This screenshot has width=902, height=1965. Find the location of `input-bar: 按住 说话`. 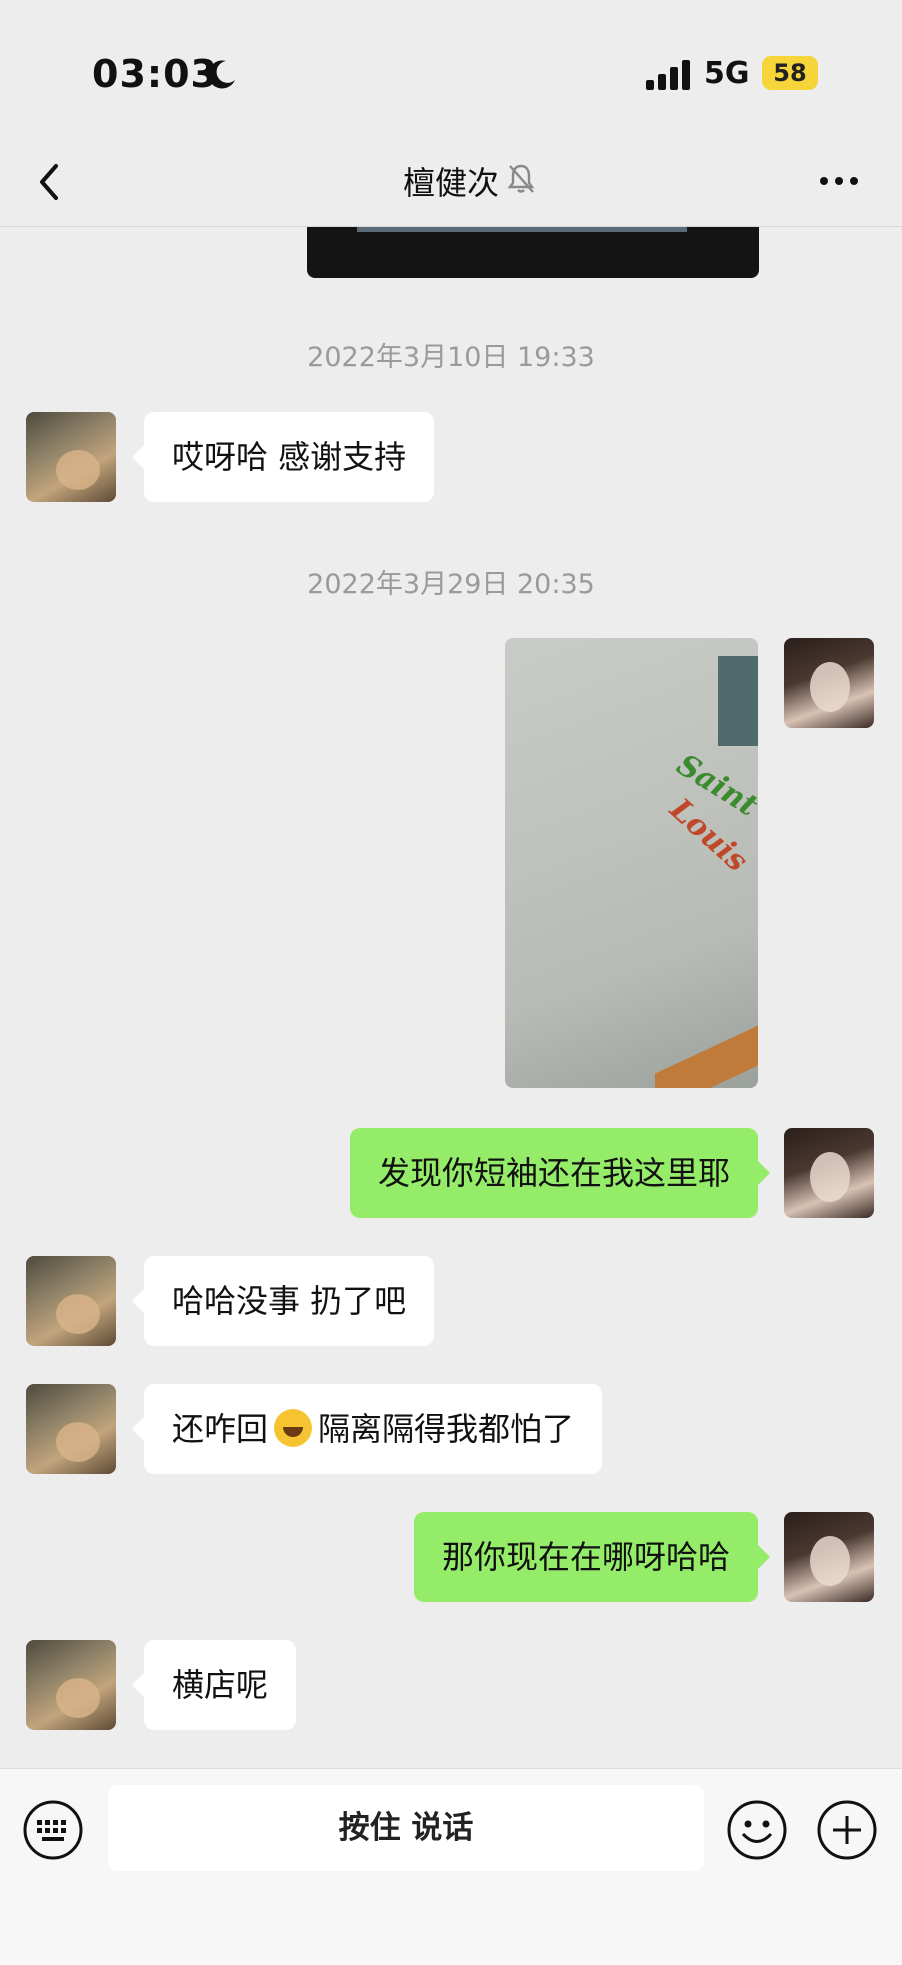

input-bar: 按住 说话 is located at coordinates (451, 1866).